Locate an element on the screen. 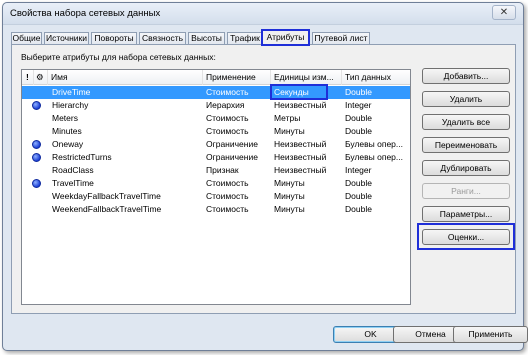 This screenshot has width=528, height=355. tab-label: Повороты is located at coordinates (114, 38).